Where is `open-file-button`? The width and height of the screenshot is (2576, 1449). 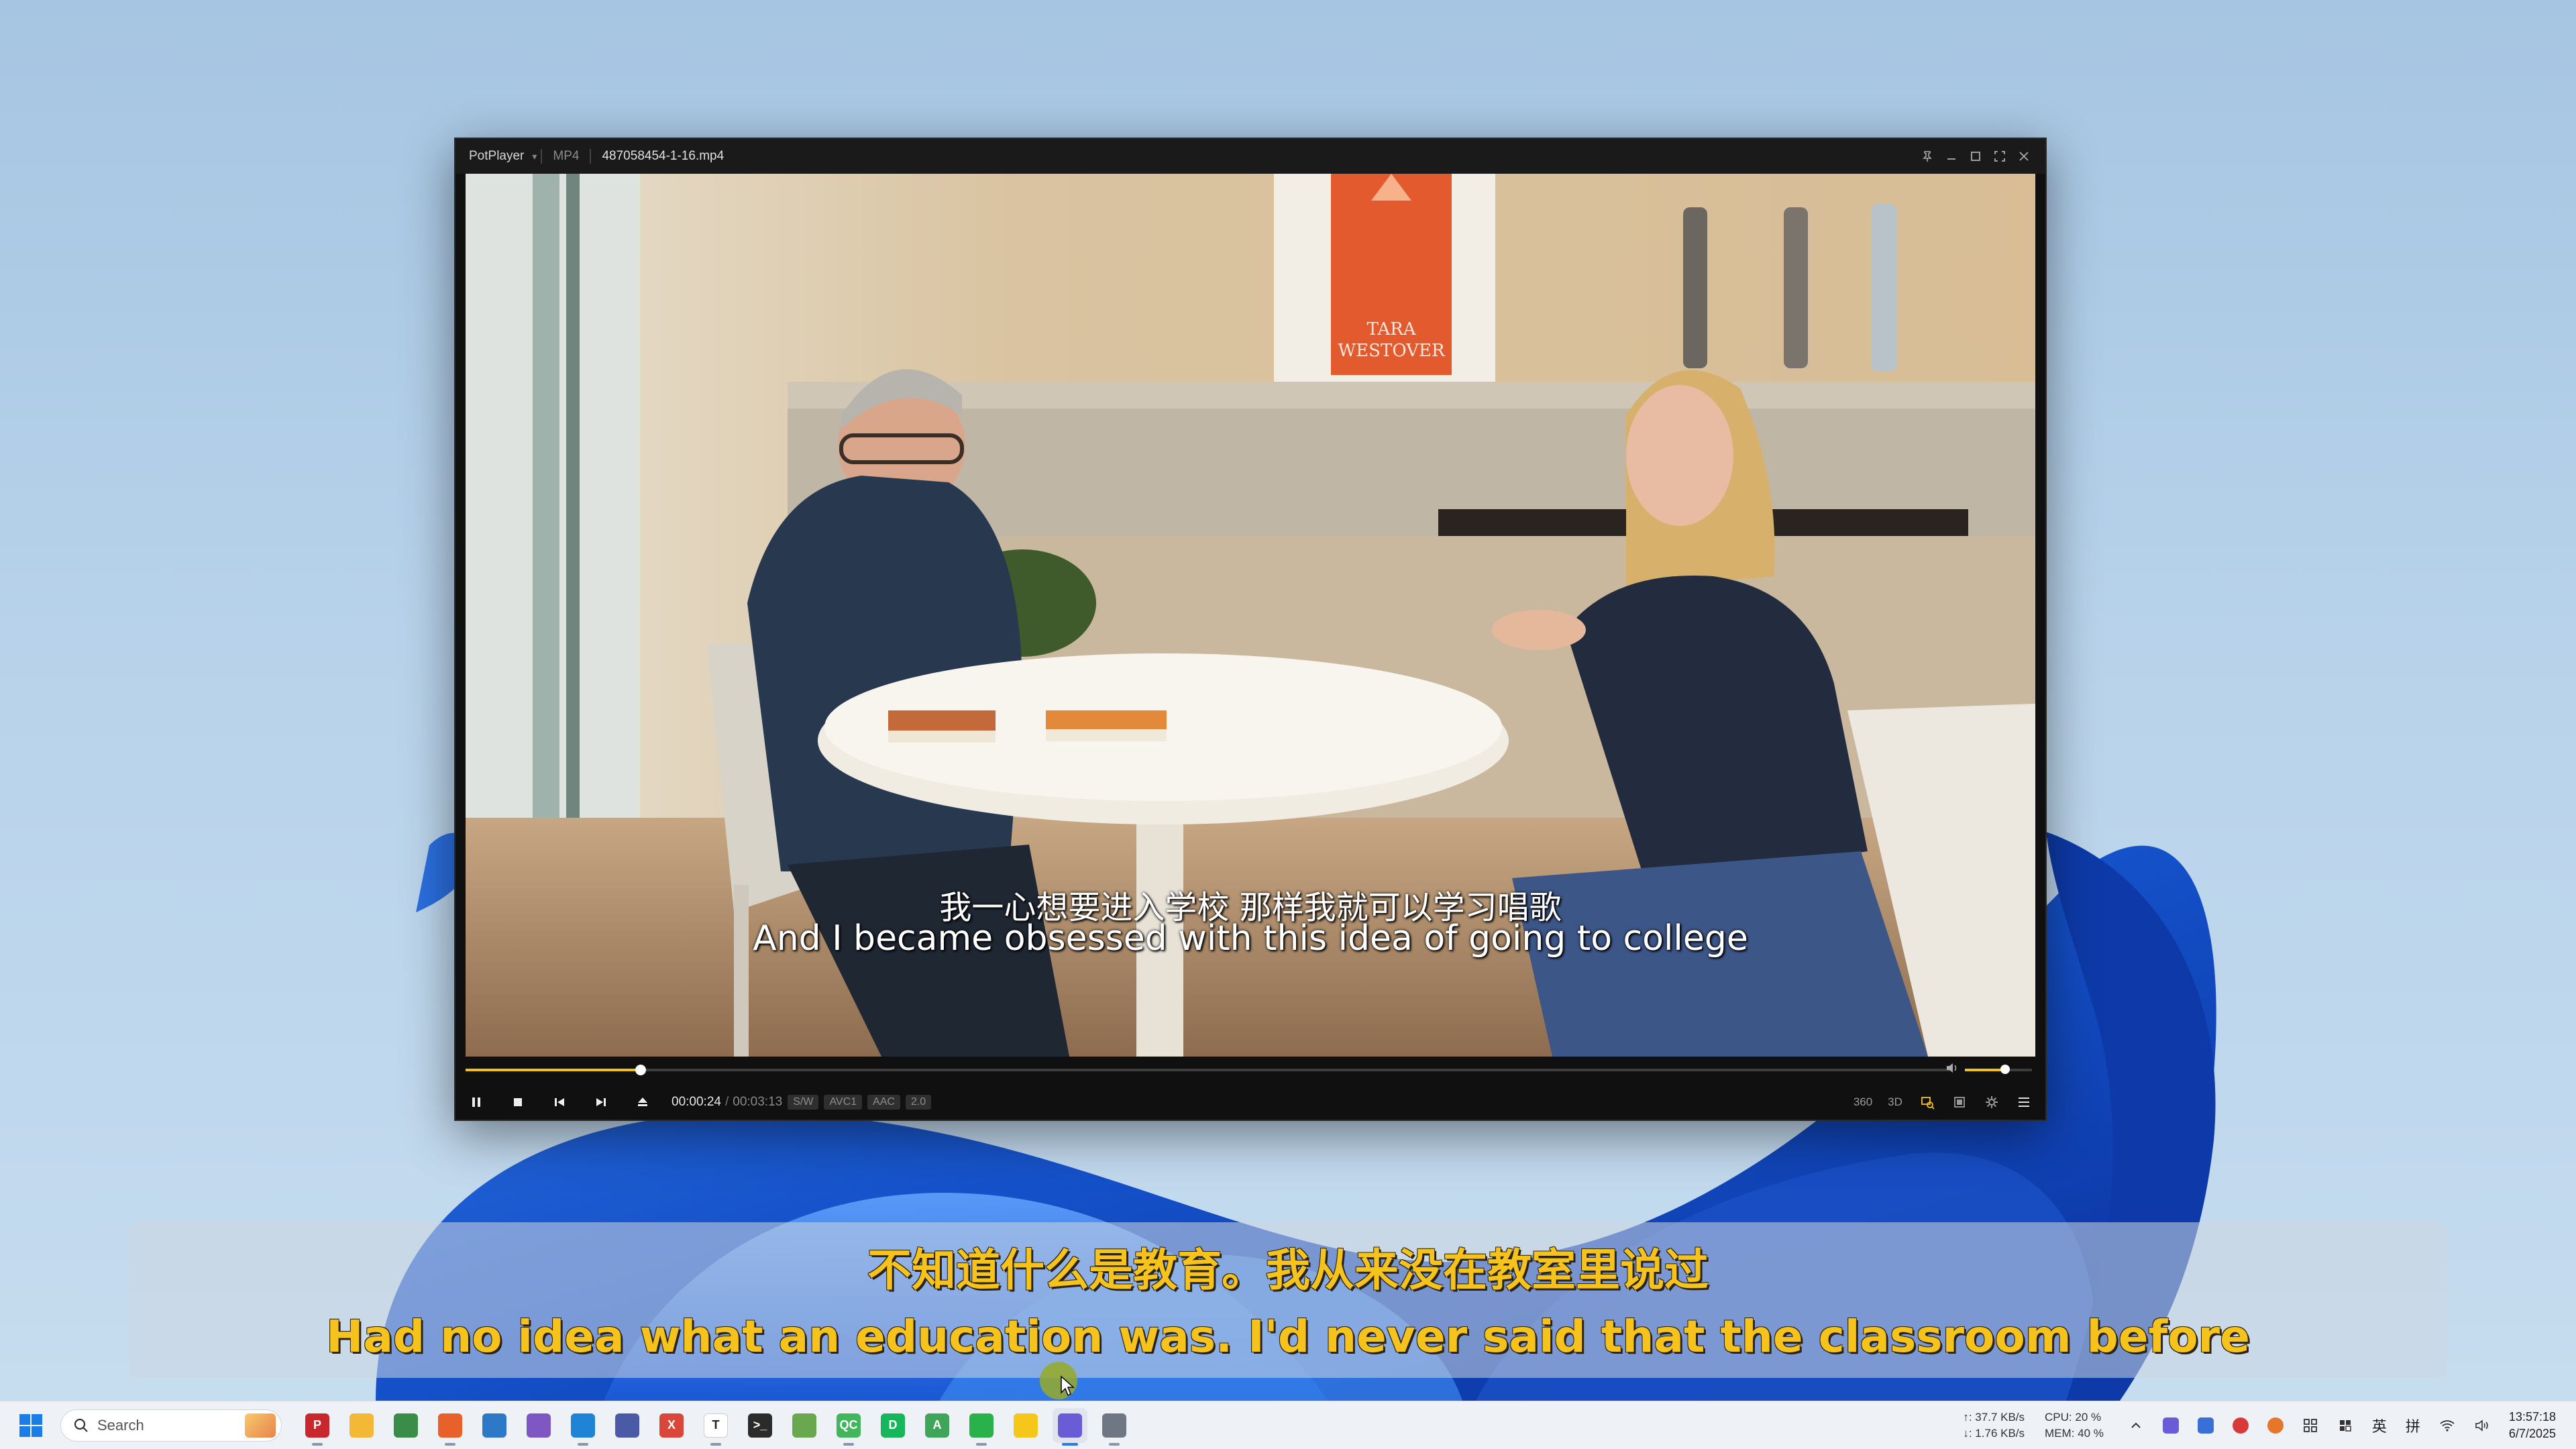 open-file-button is located at coordinates (642, 1102).